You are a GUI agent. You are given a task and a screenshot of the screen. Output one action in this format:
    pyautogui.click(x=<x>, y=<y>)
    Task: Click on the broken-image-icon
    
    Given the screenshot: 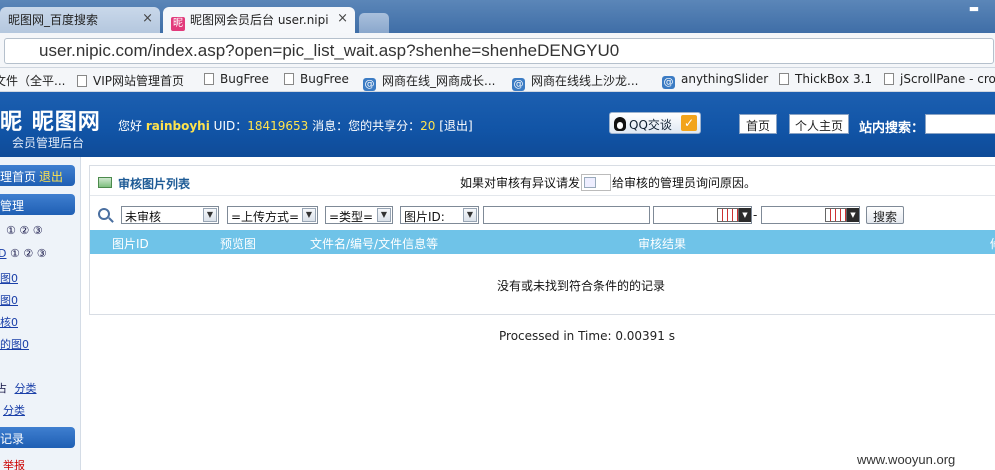 What is the action you would take?
    pyautogui.click(x=596, y=182)
    